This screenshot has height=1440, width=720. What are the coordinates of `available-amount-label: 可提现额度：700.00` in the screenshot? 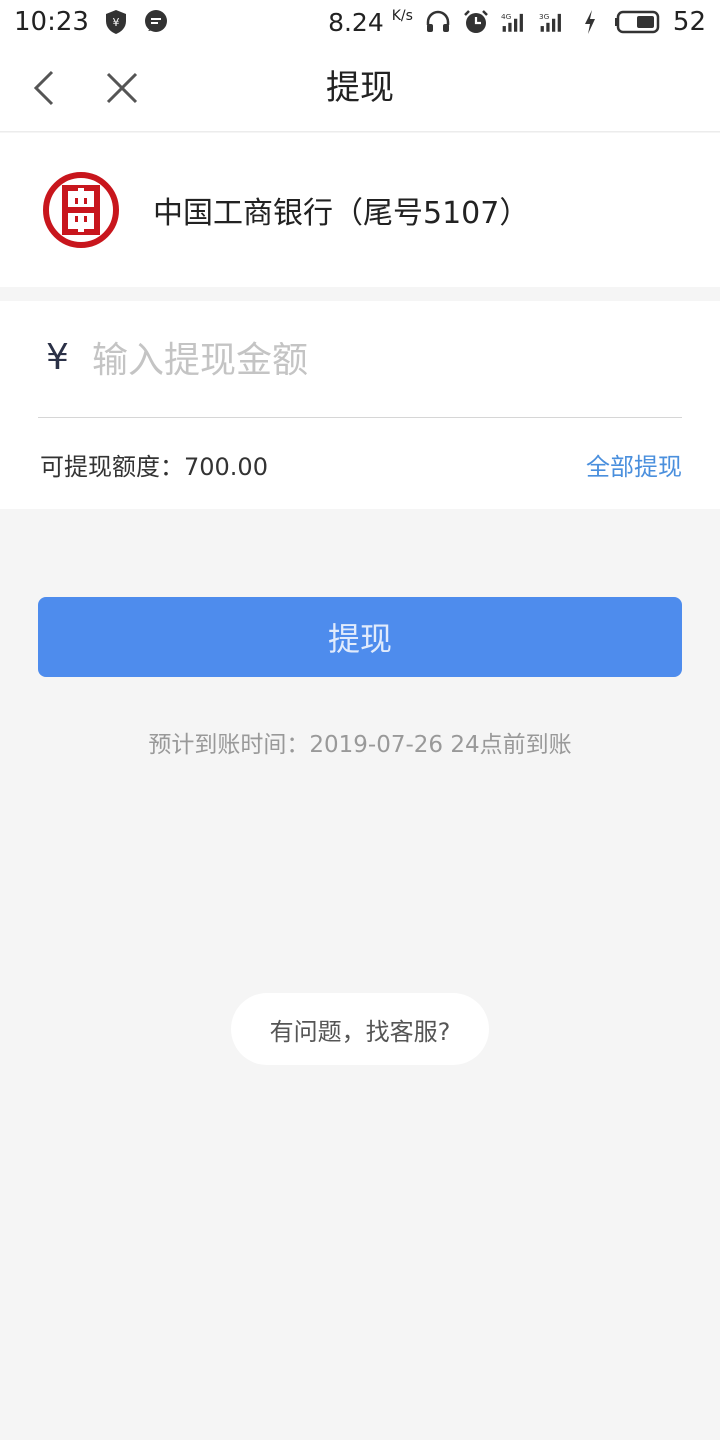 It's located at (154, 467).